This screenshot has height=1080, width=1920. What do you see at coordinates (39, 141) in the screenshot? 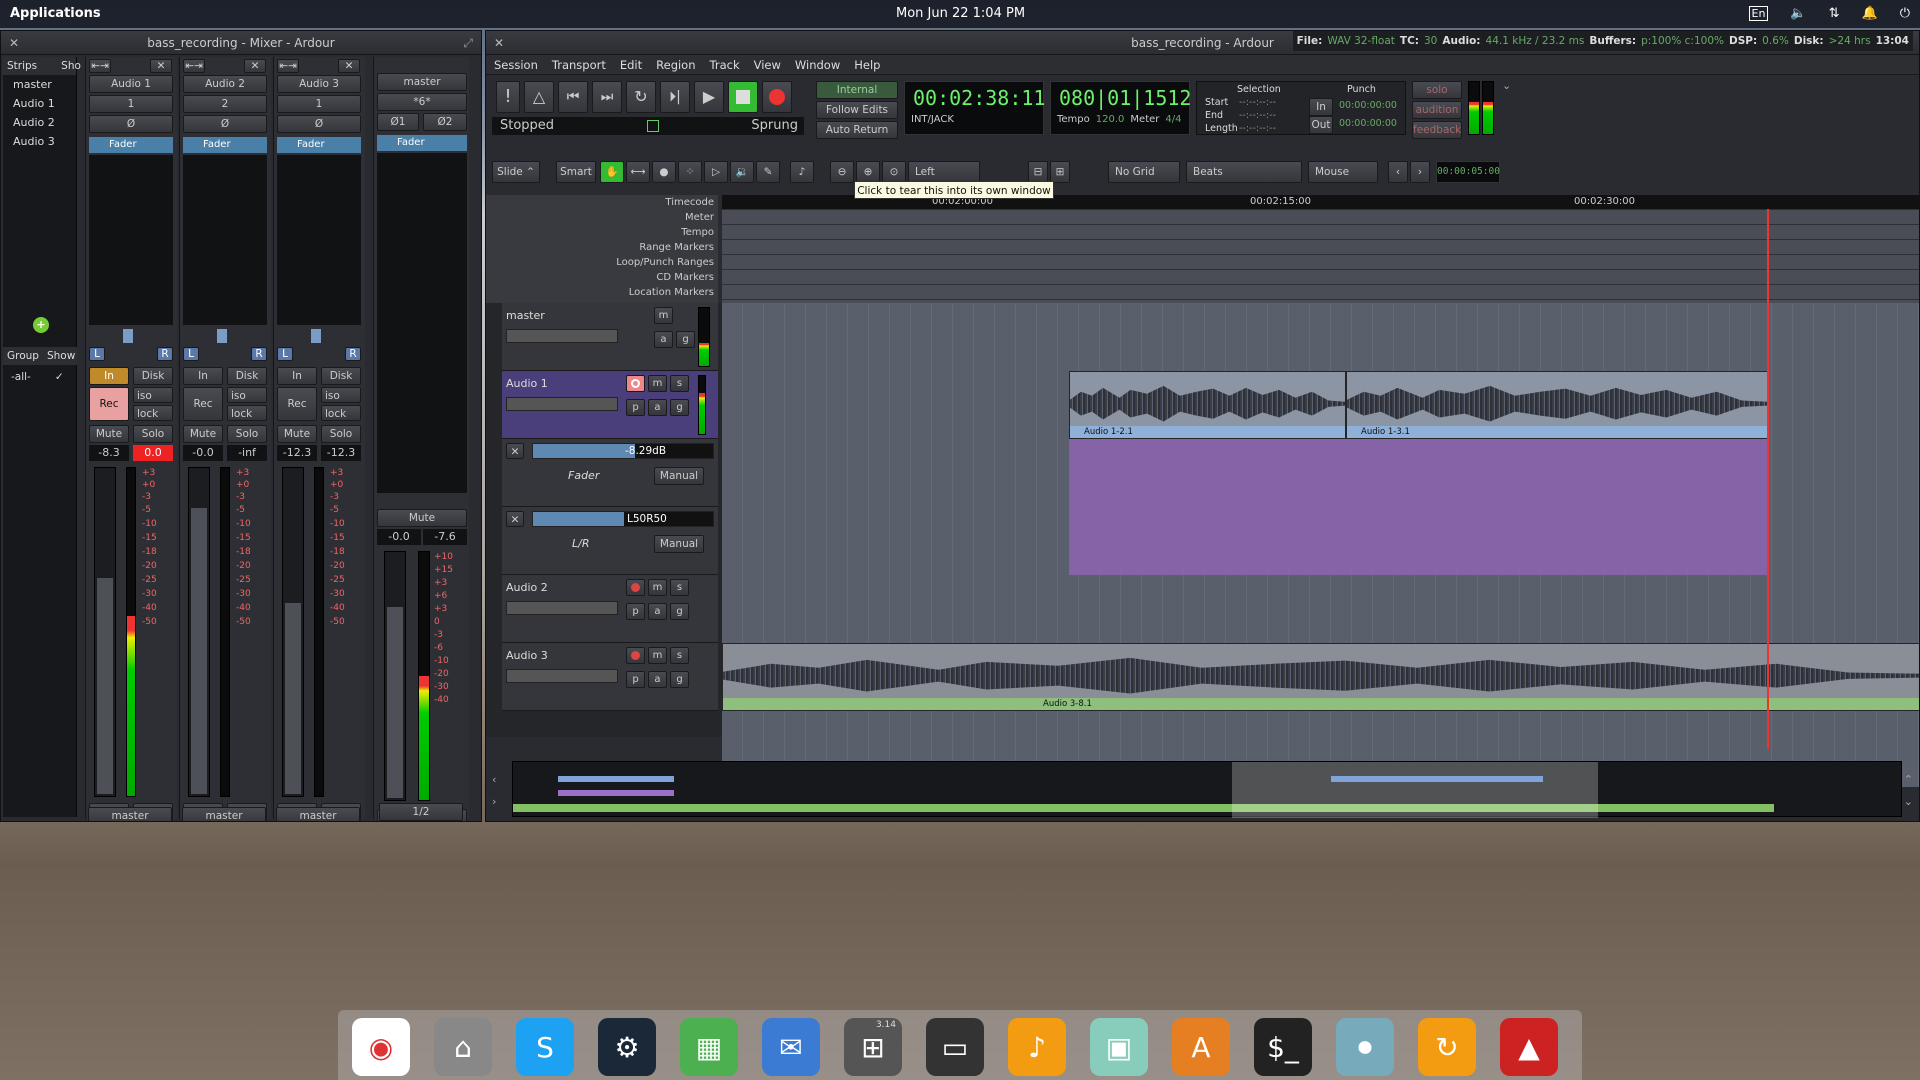
I see `strip-item: Audio 3` at bounding box center [39, 141].